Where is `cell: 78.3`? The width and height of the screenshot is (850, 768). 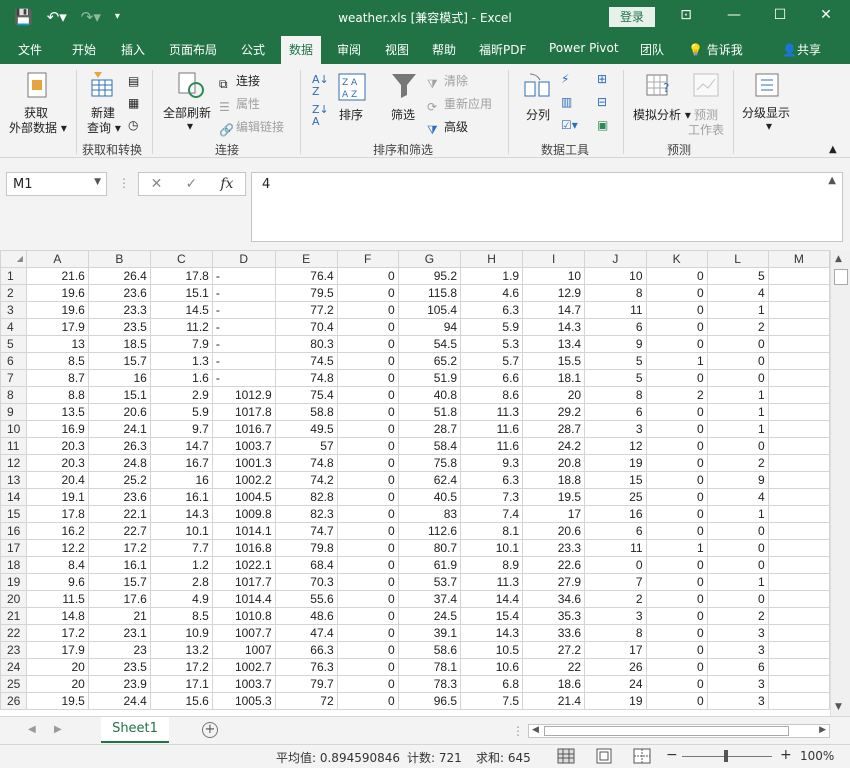 cell: 78.3 is located at coordinates (429, 684).